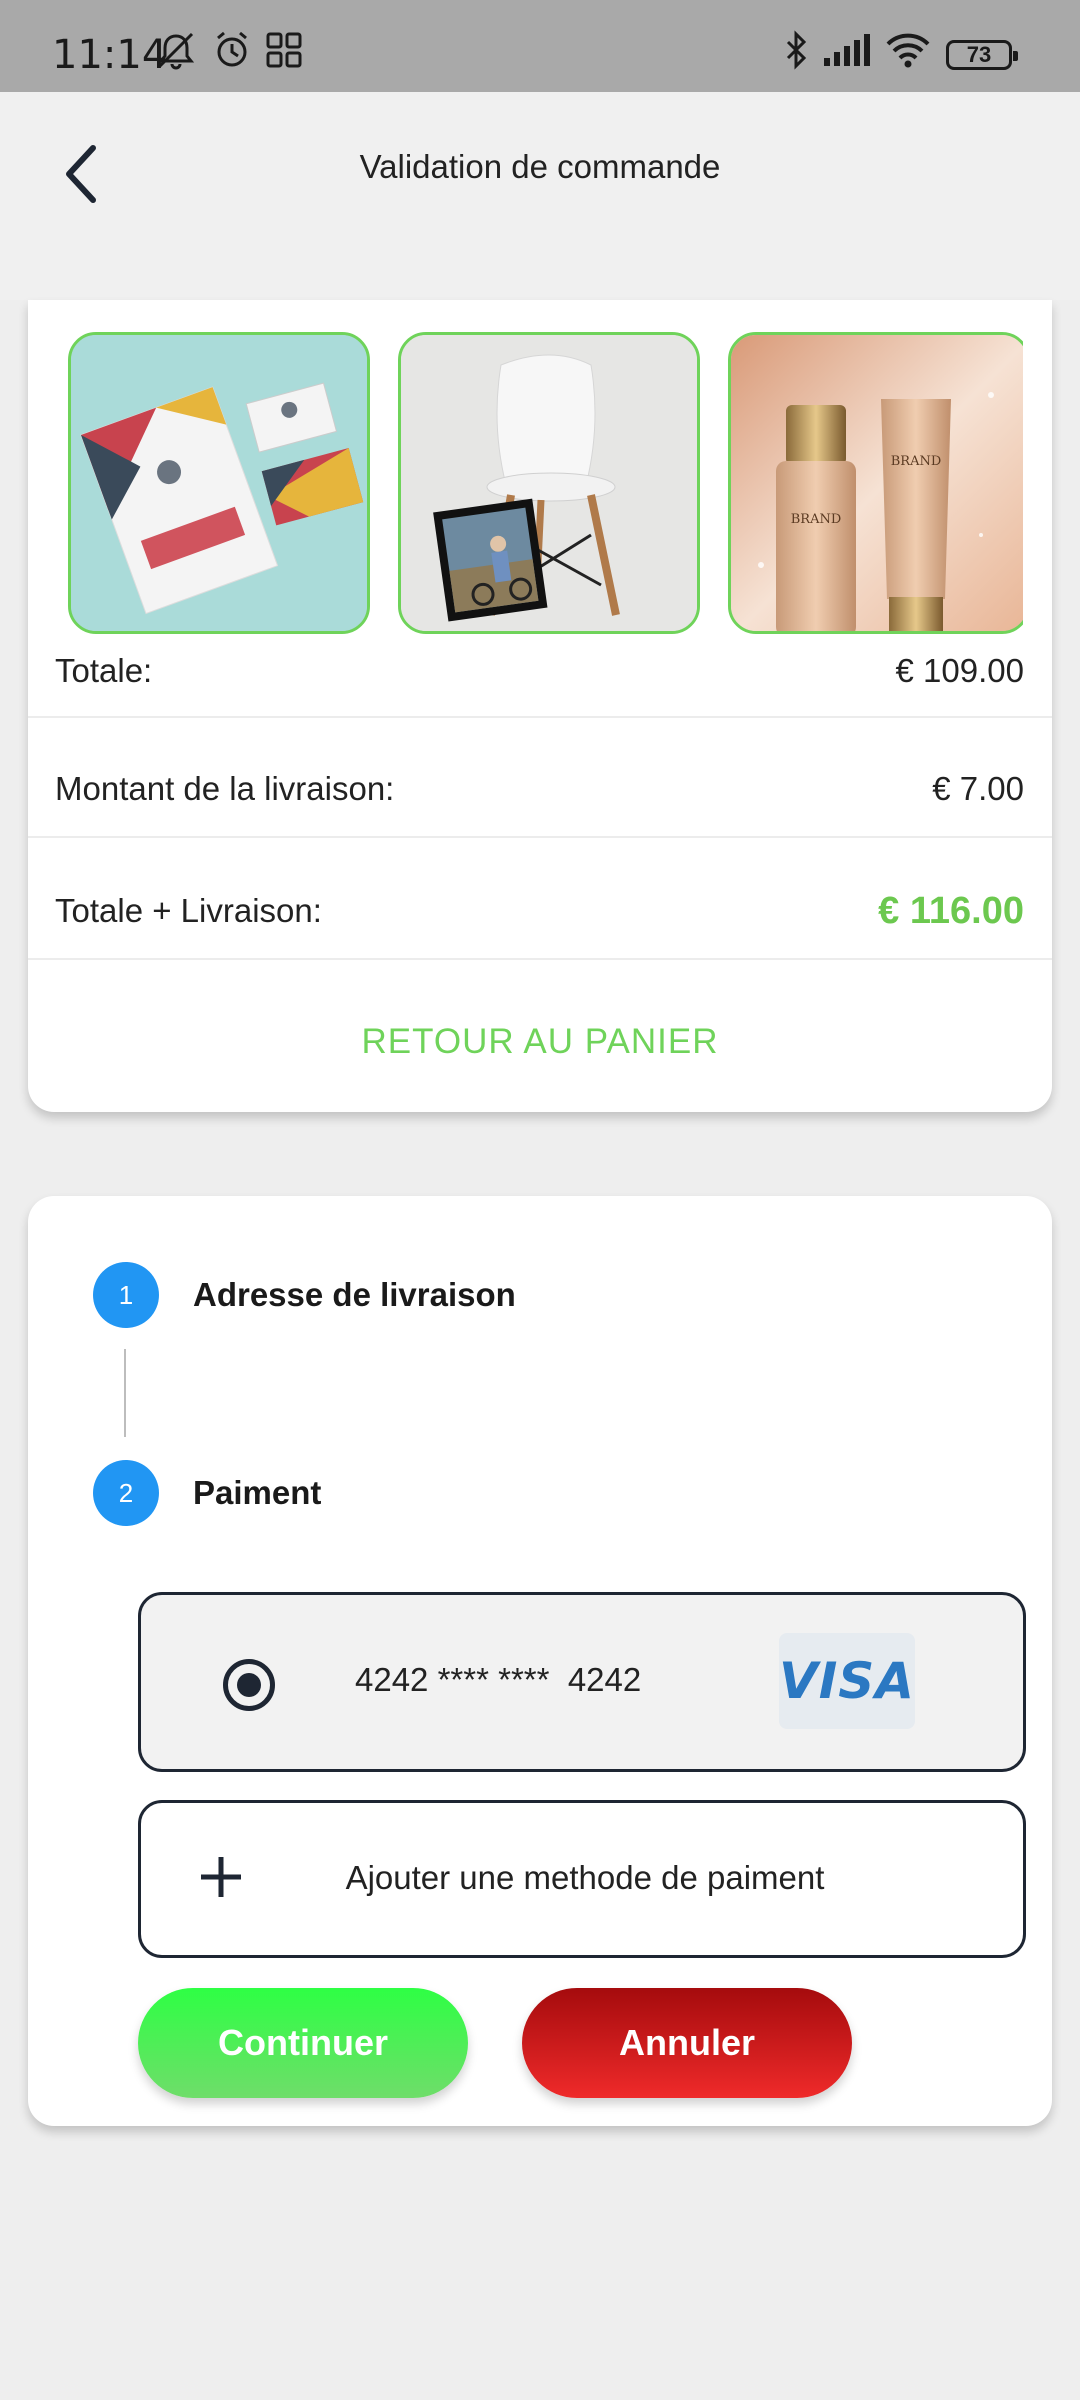 Image resolution: width=1080 pixels, height=2400 pixels. I want to click on card-number: 4242 **** **** 4242, so click(498, 1679).